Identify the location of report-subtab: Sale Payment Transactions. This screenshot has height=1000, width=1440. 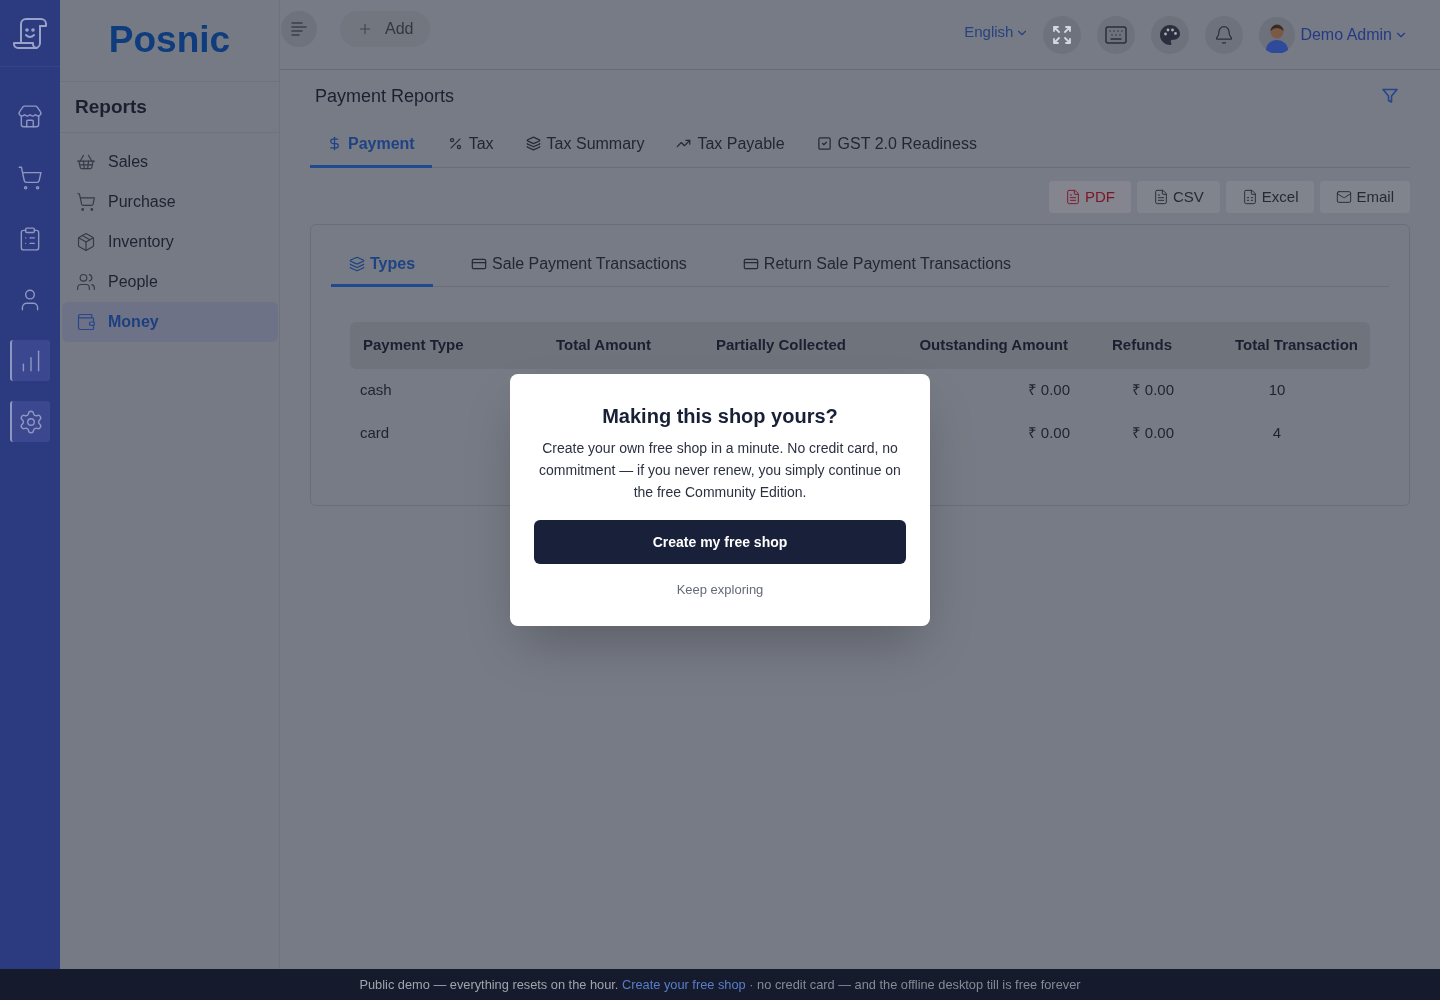
(579, 265).